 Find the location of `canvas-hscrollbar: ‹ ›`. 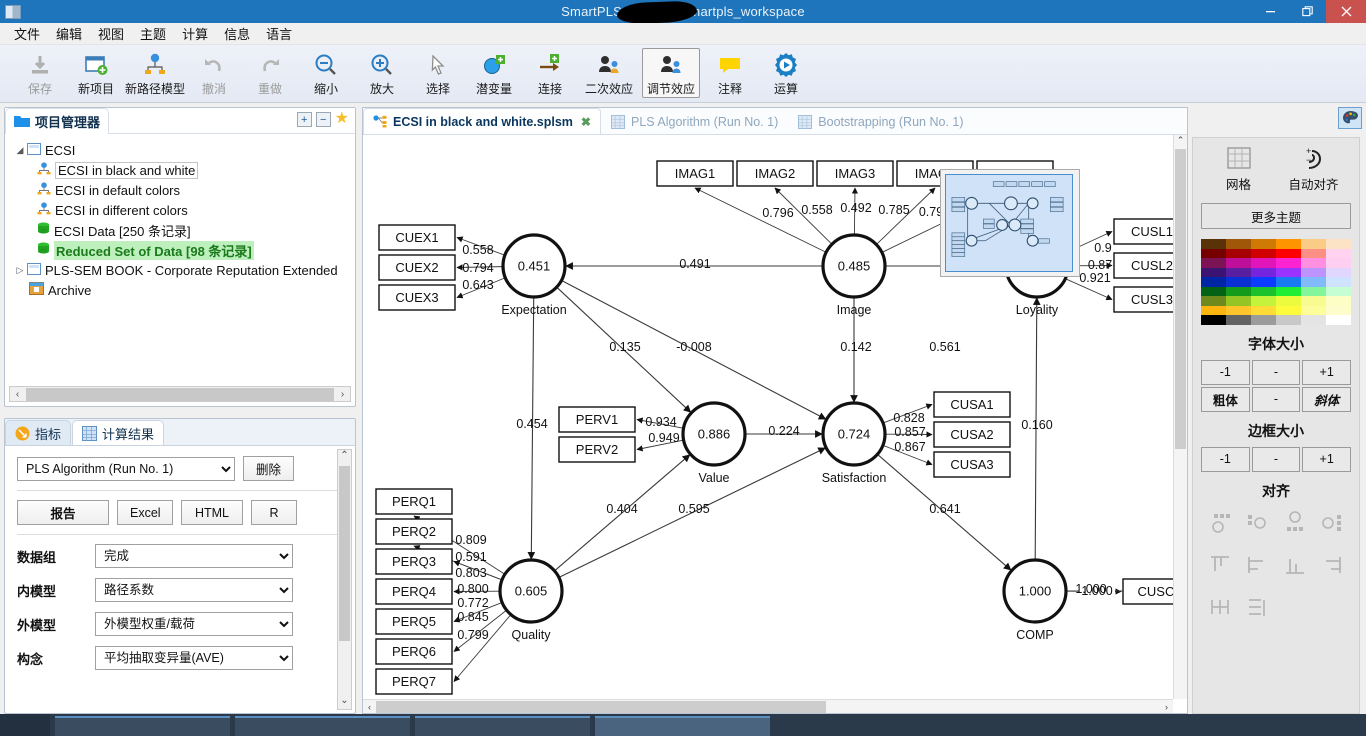

canvas-hscrollbar: ‹ › is located at coordinates (768, 706).